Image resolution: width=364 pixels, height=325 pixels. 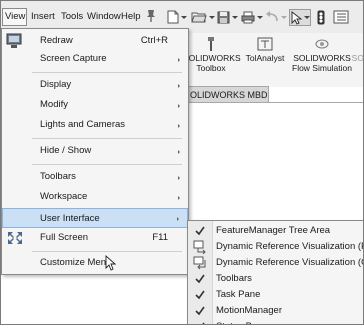 I want to click on toolbox-button: SOLIDWORKS Toolbox, so click(x=212, y=54).